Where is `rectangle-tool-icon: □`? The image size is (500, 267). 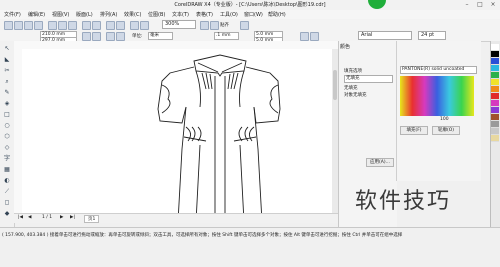
rectangle-tool-icon: □ is located at coordinates (7, 114).